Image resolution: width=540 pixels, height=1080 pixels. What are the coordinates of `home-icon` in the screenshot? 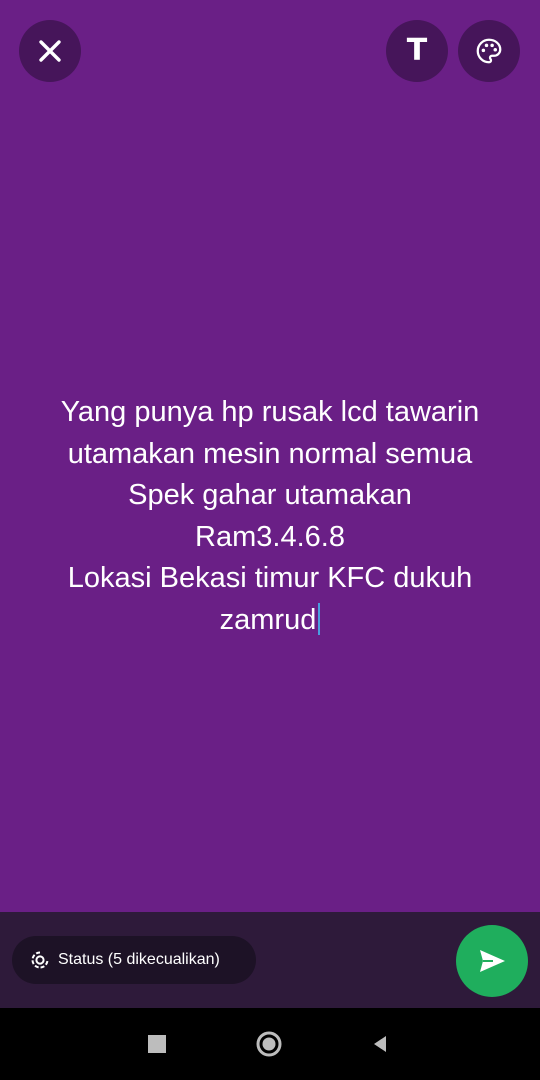 It's located at (269, 1044).